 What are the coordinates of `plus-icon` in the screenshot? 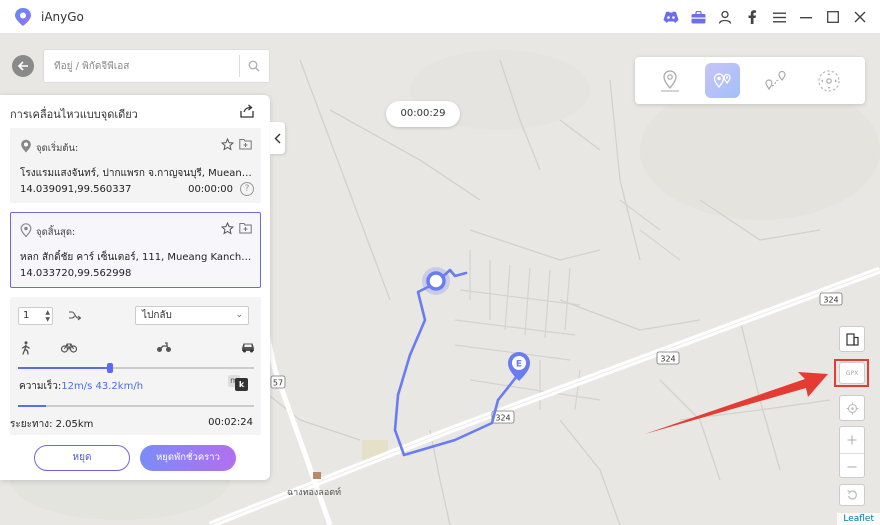 It's located at (852, 440).